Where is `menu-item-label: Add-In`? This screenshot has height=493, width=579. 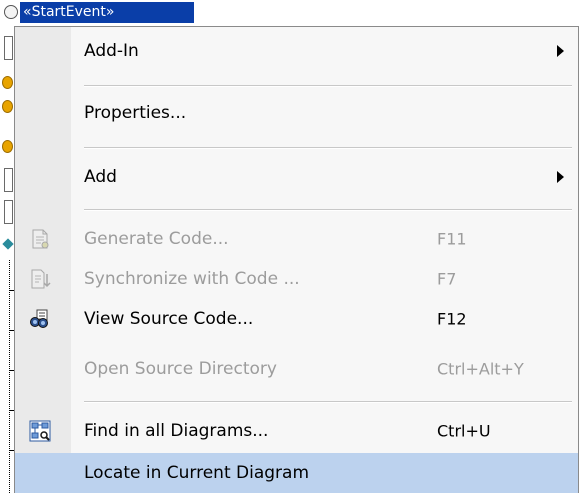 menu-item-label: Add-In is located at coordinates (111, 51).